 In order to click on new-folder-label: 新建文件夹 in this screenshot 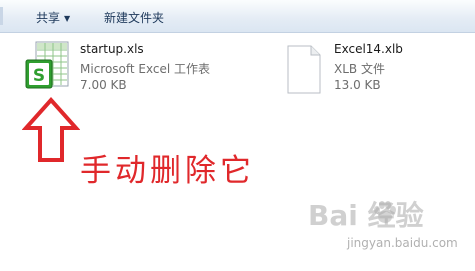, I will do `click(134, 18)`.